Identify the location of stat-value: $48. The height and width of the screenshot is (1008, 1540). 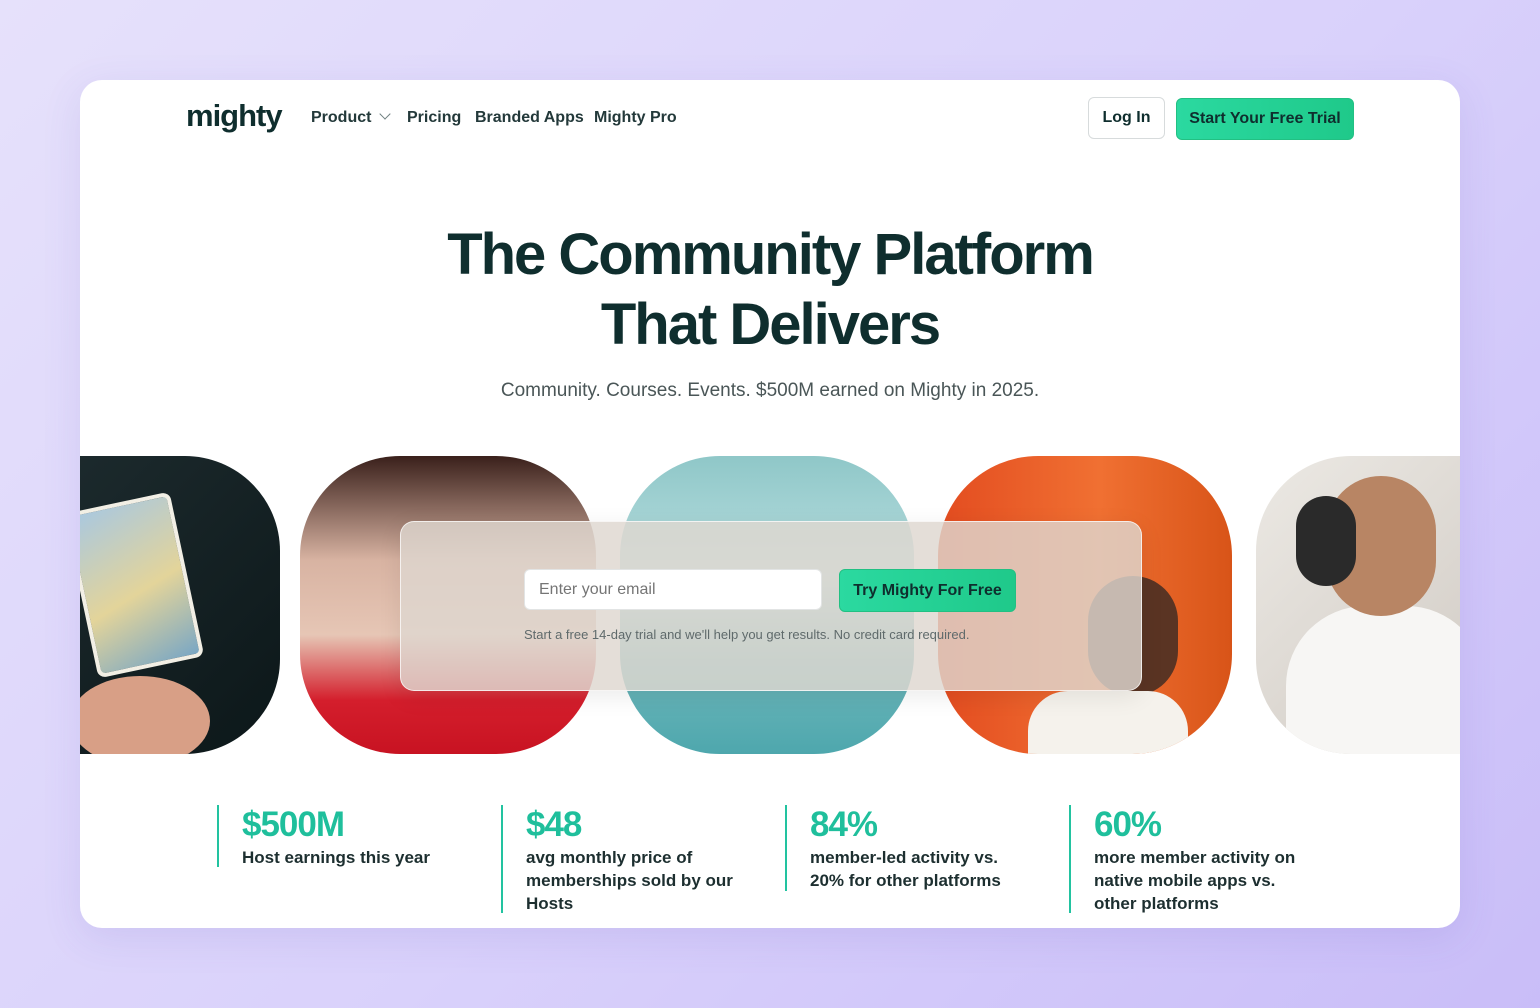
(554, 824).